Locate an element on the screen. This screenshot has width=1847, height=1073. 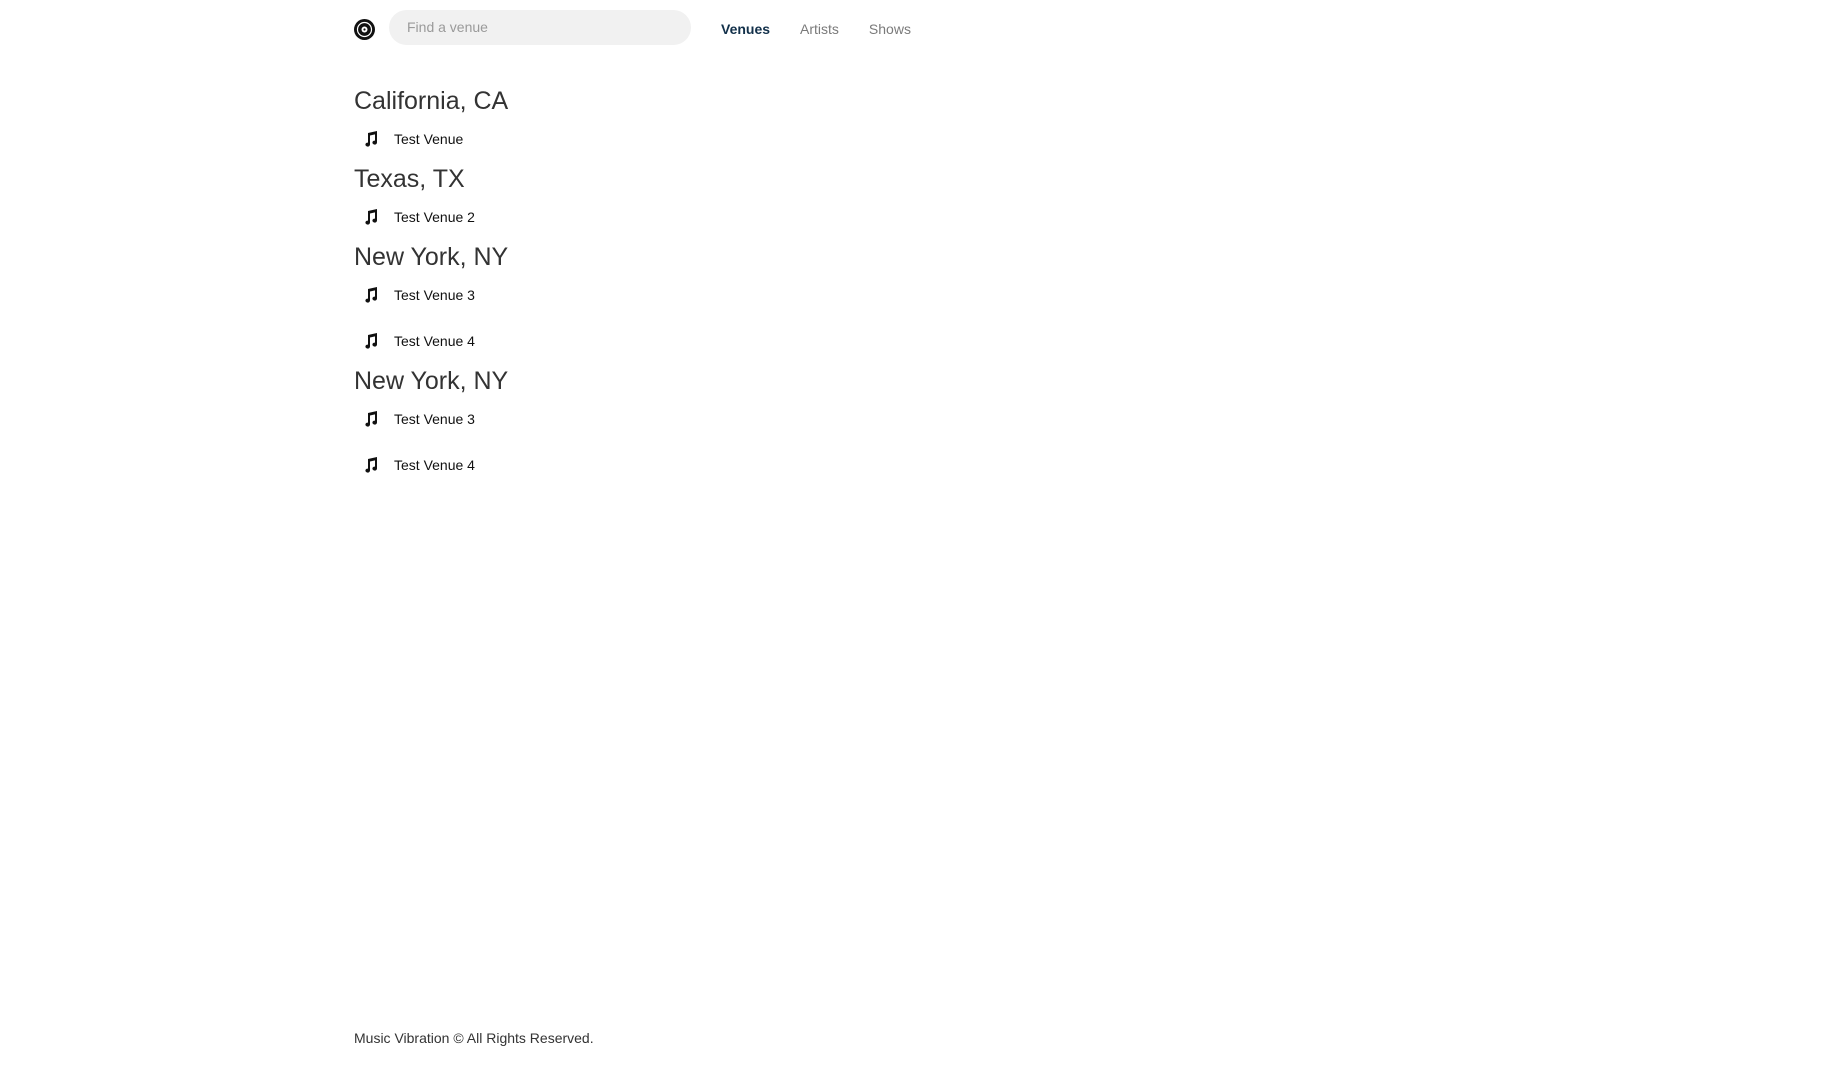
footer-copyright: Music Vibration © All Rights Reserved. is located at coordinates (474, 1038).